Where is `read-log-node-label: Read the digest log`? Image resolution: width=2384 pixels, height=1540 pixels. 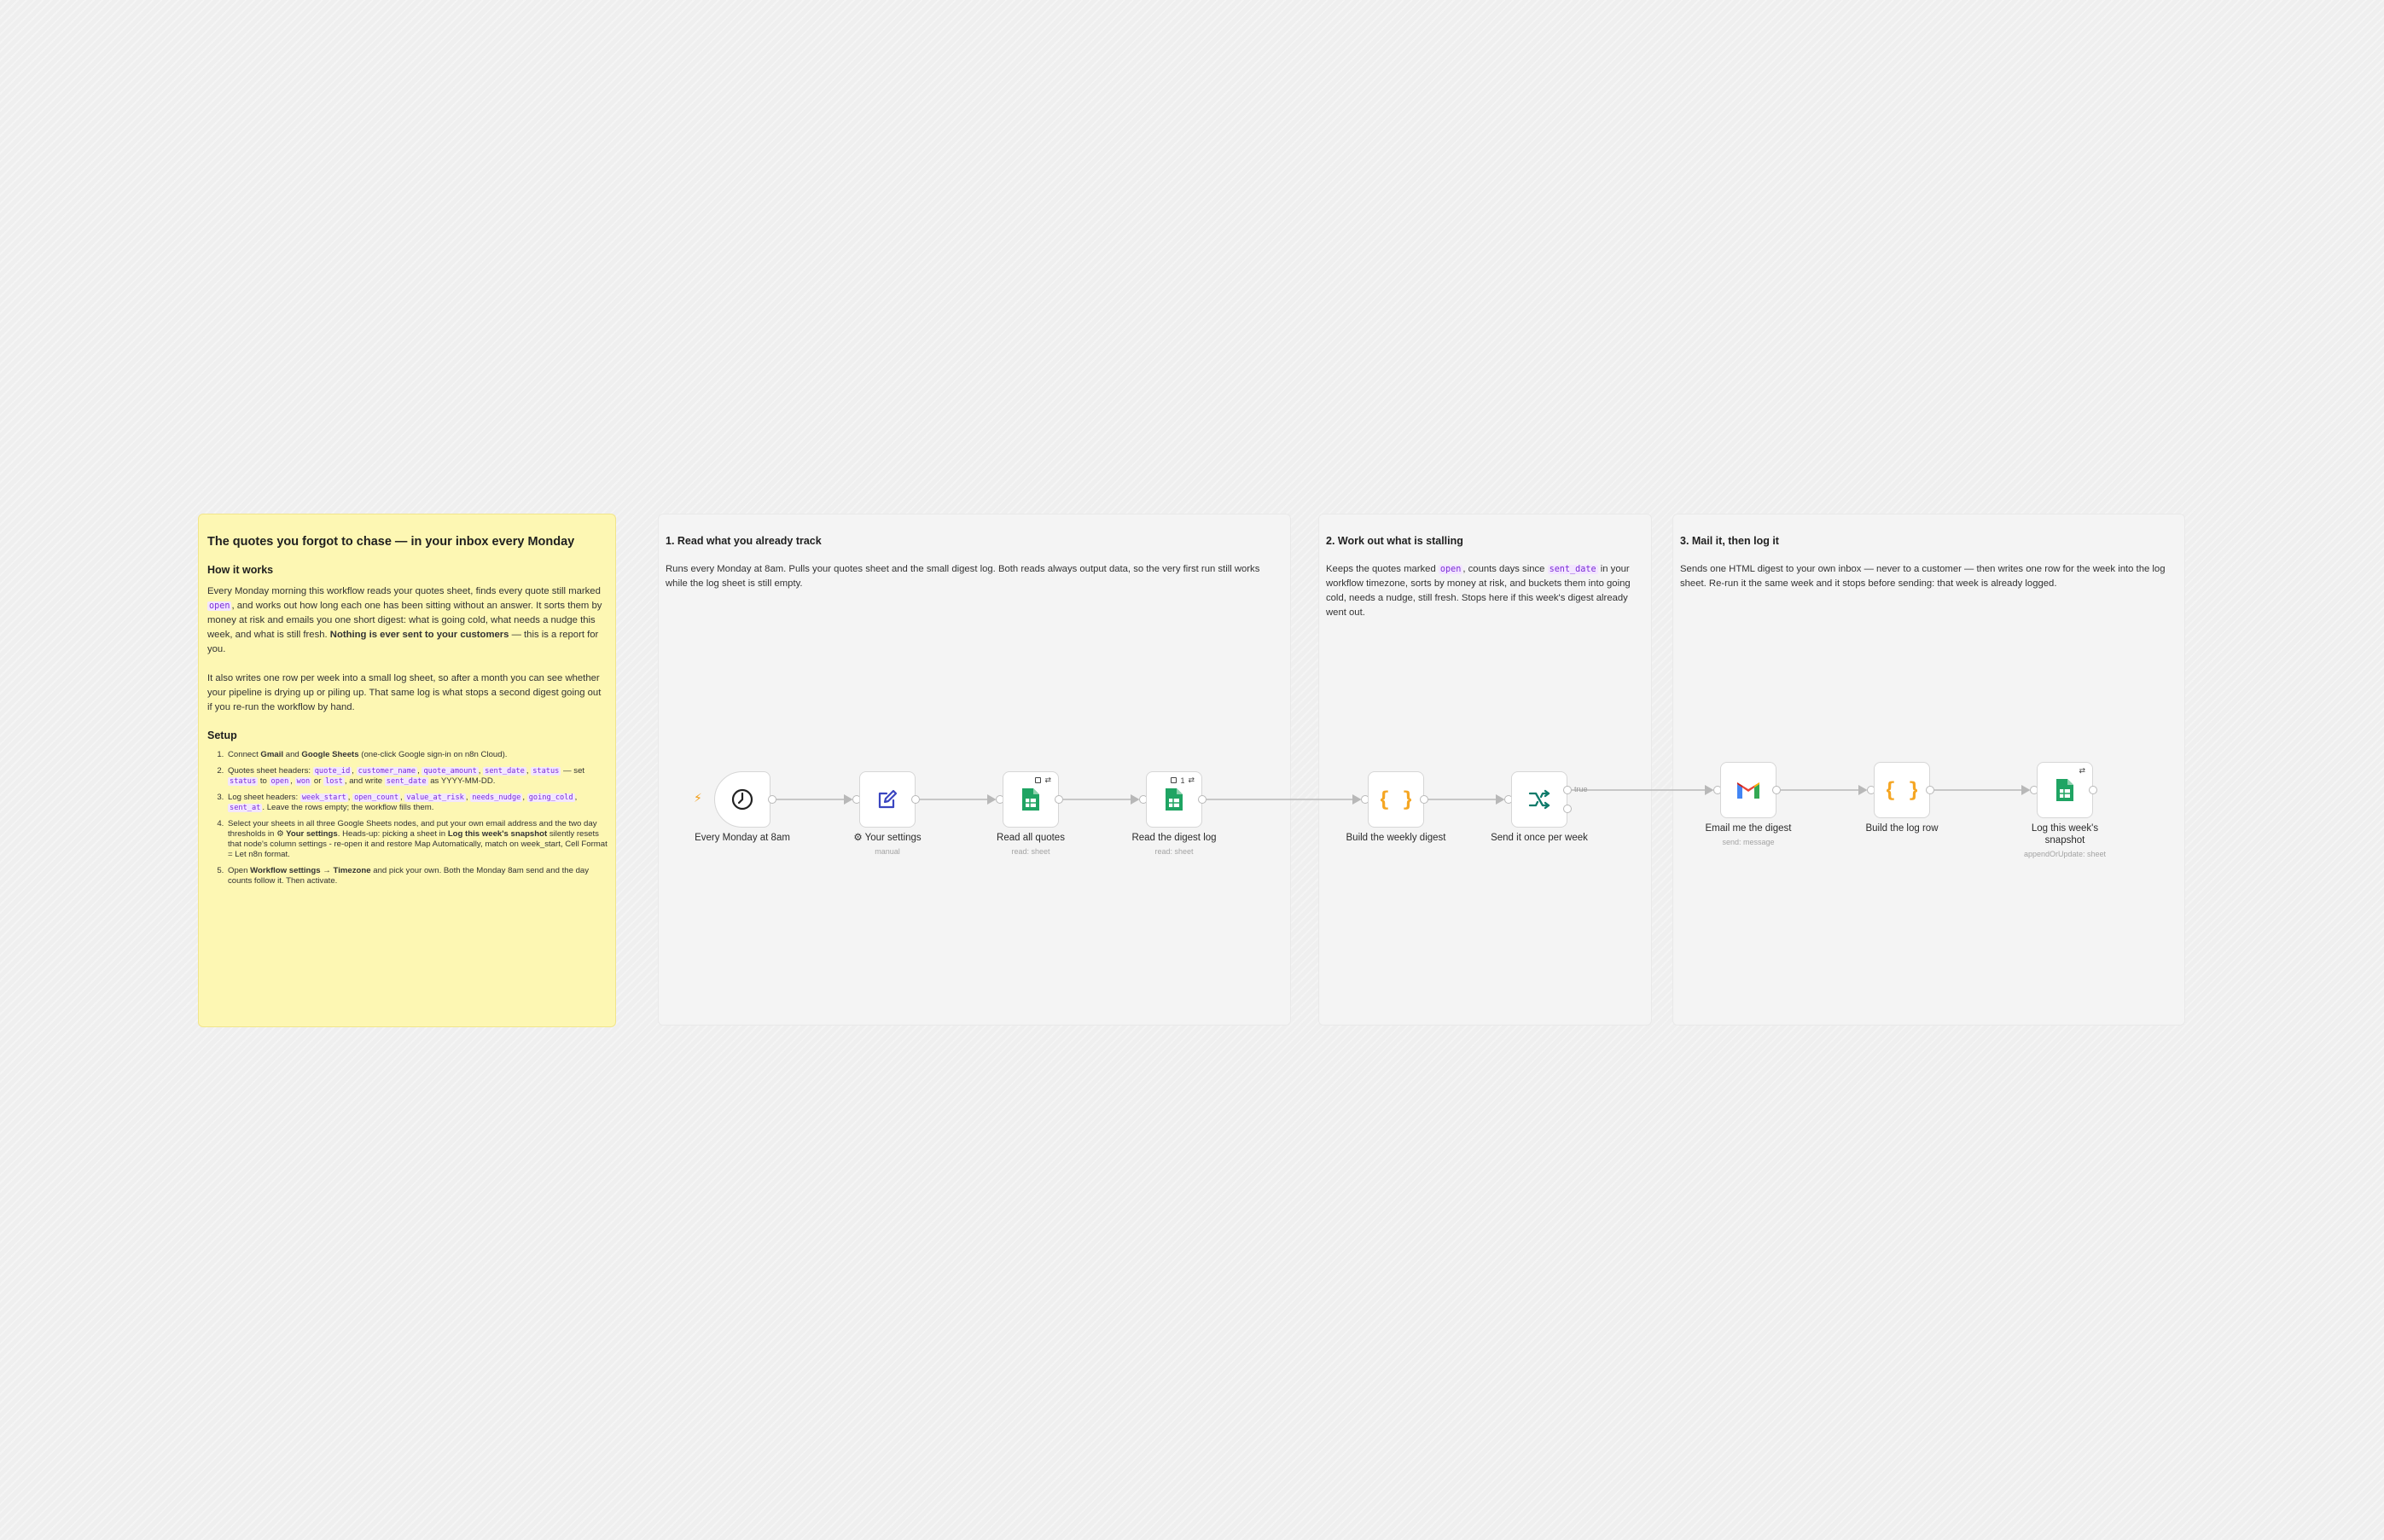 read-log-node-label: Read the digest log is located at coordinates (1174, 838).